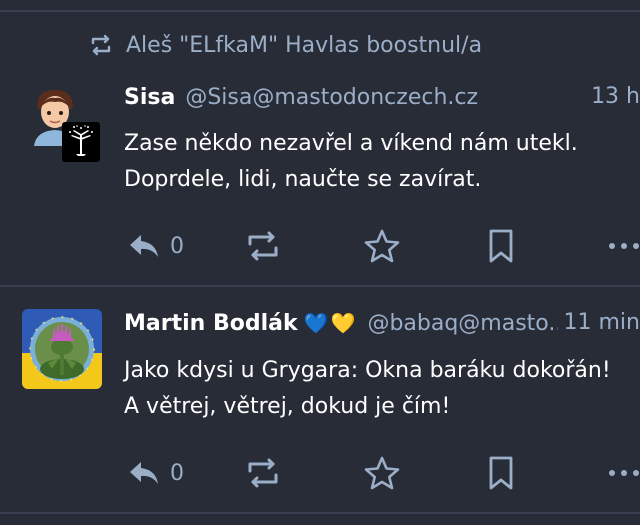  I want to click on status-header: Sisa @Sisa@mastodonczech.cz 13 h, so click(382, 97).